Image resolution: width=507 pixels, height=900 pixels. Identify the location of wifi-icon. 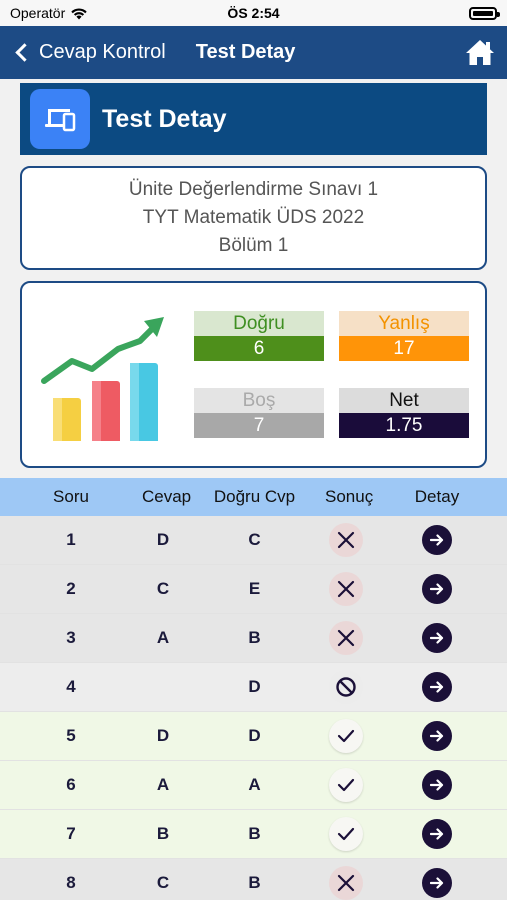
(79, 13).